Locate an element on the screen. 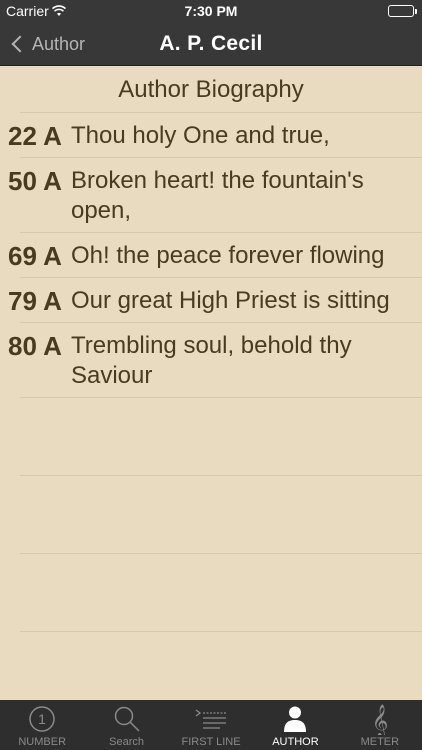 Image resolution: width=422 pixels, height=750 pixels. hymn-row: 79 A Our great High Priest is sitting is located at coordinates (215, 300).